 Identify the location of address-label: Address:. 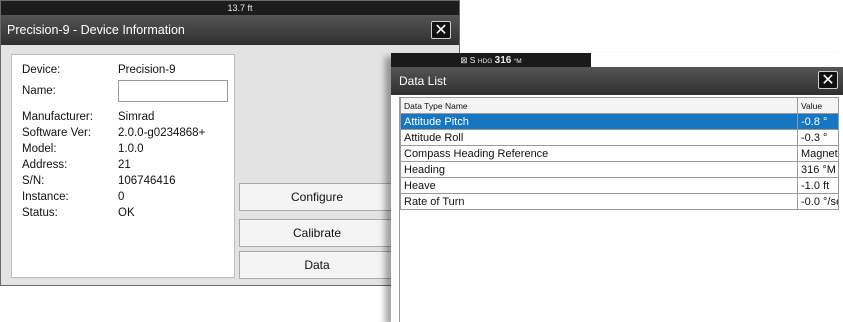
(45, 165).